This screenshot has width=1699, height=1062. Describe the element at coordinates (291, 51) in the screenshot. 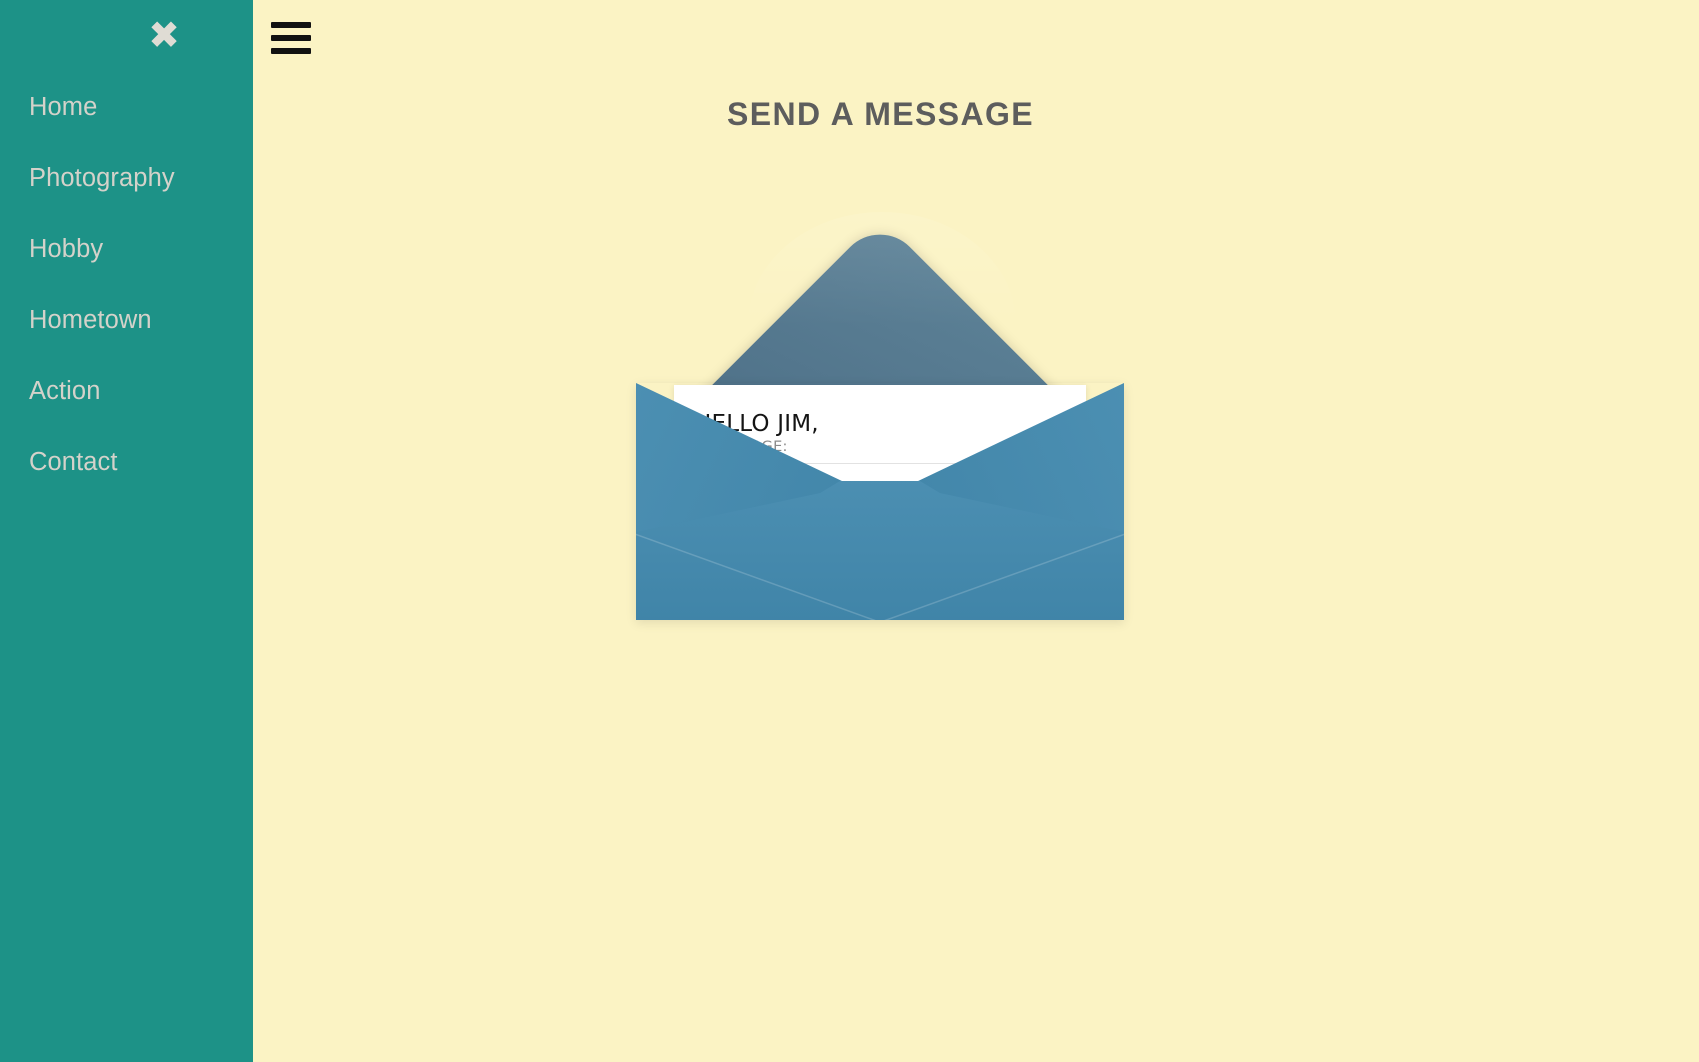

I see `hamburger-bar-bottom` at that location.